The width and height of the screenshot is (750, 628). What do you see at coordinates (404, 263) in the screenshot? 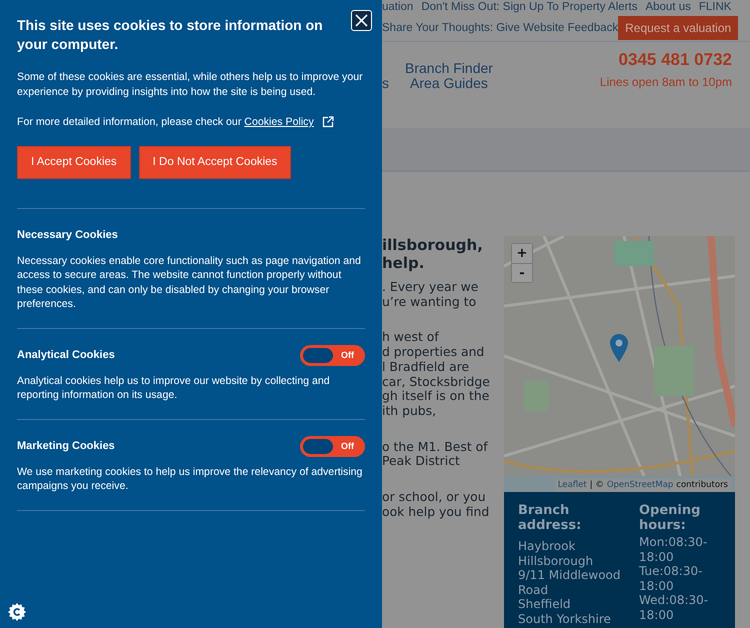
I see `heading-text: help.` at bounding box center [404, 263].